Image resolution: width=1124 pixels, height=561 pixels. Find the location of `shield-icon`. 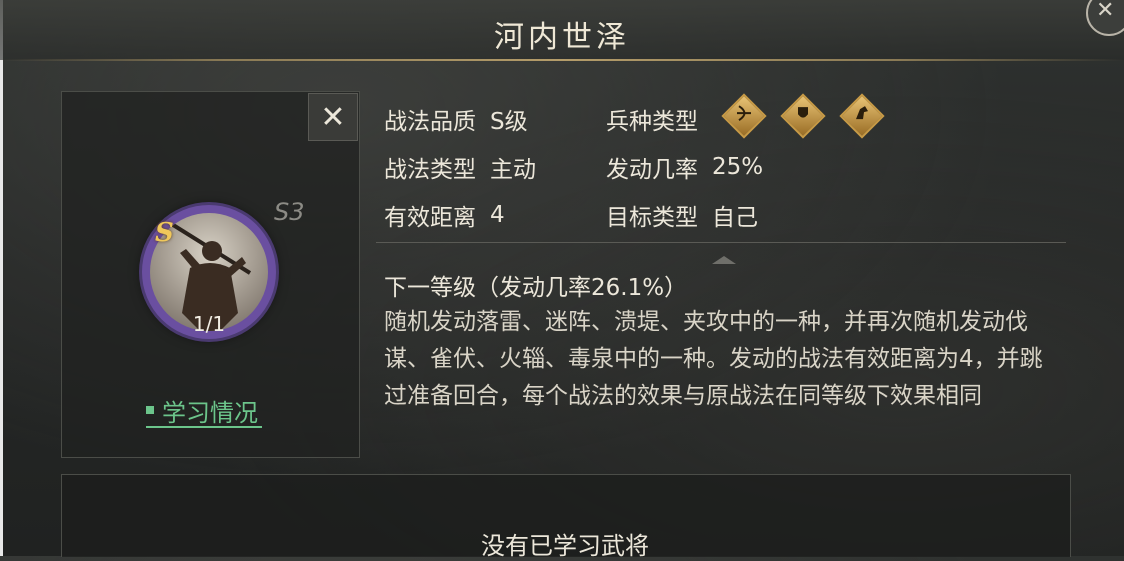

shield-icon is located at coordinates (803, 116).